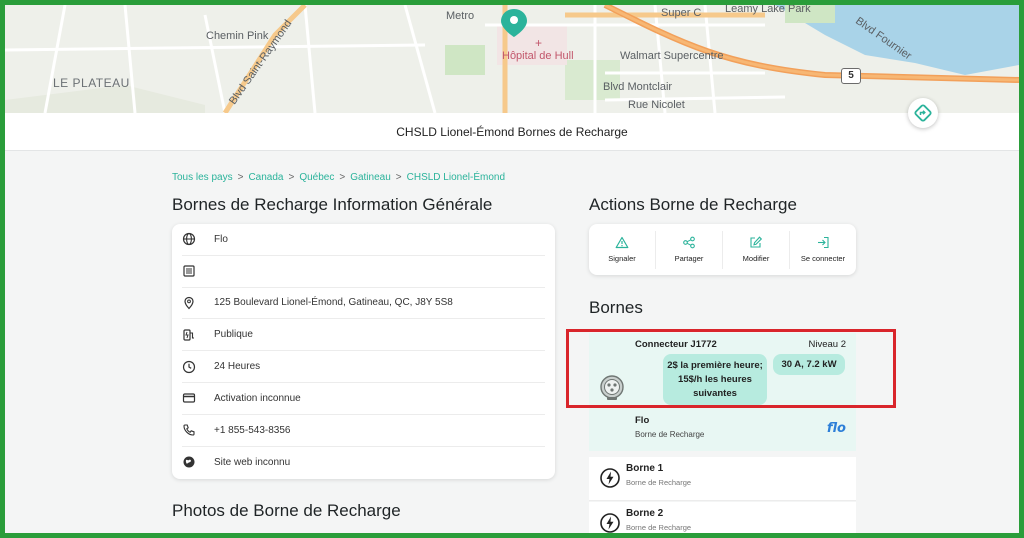 The image size is (1024, 538). Describe the element at coordinates (722, 430) in the screenshot. I see `network-row: Flo Borne de Recharge flo` at that location.